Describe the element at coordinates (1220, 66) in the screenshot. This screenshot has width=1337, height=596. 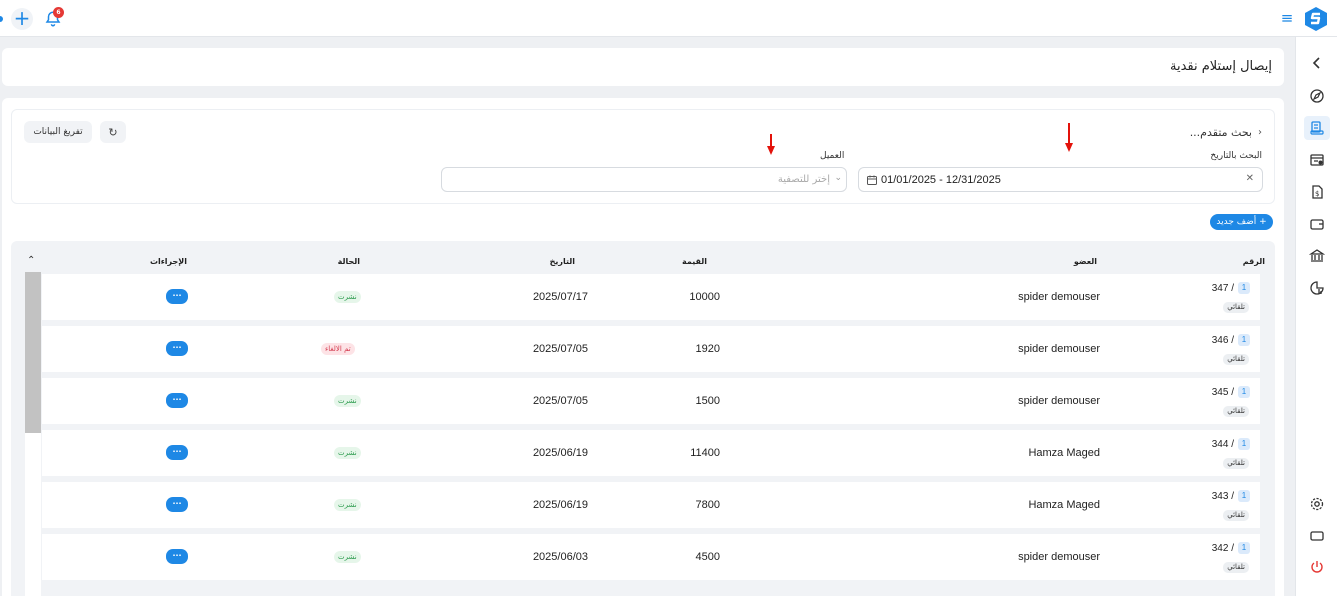
I see `page-title: إيصال إستلام نقدية` at that location.